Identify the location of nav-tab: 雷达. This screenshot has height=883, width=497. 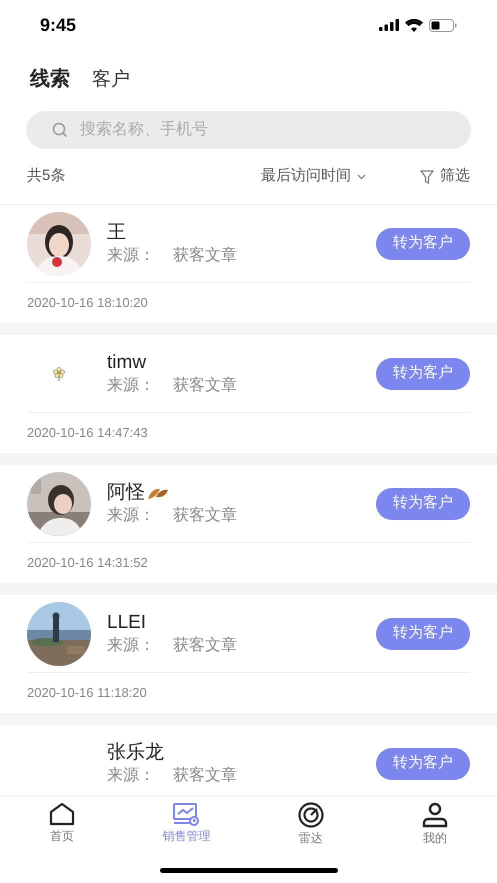
(310, 824).